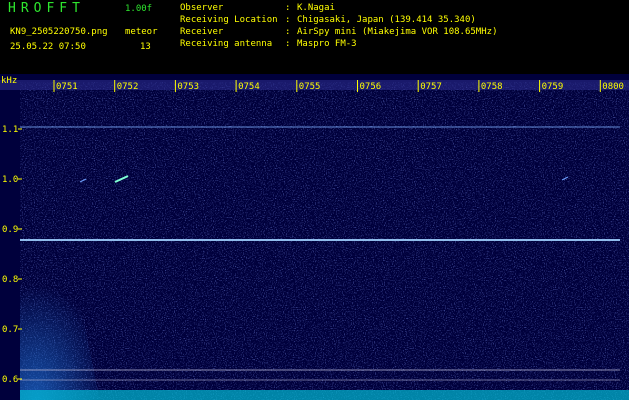  Describe the element at coordinates (371, 87) in the screenshot. I see `time-tick-label: 0756` at that location.